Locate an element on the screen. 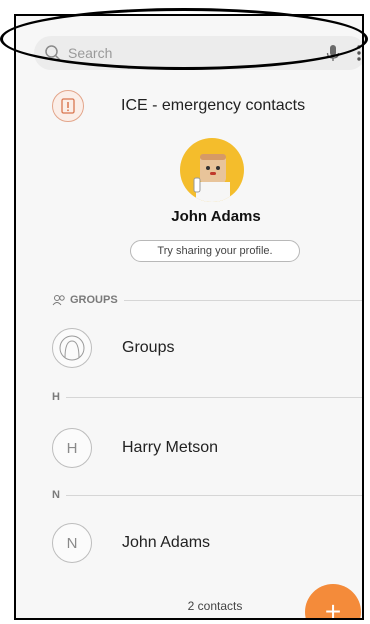  mic-icon is located at coordinates (333, 53).